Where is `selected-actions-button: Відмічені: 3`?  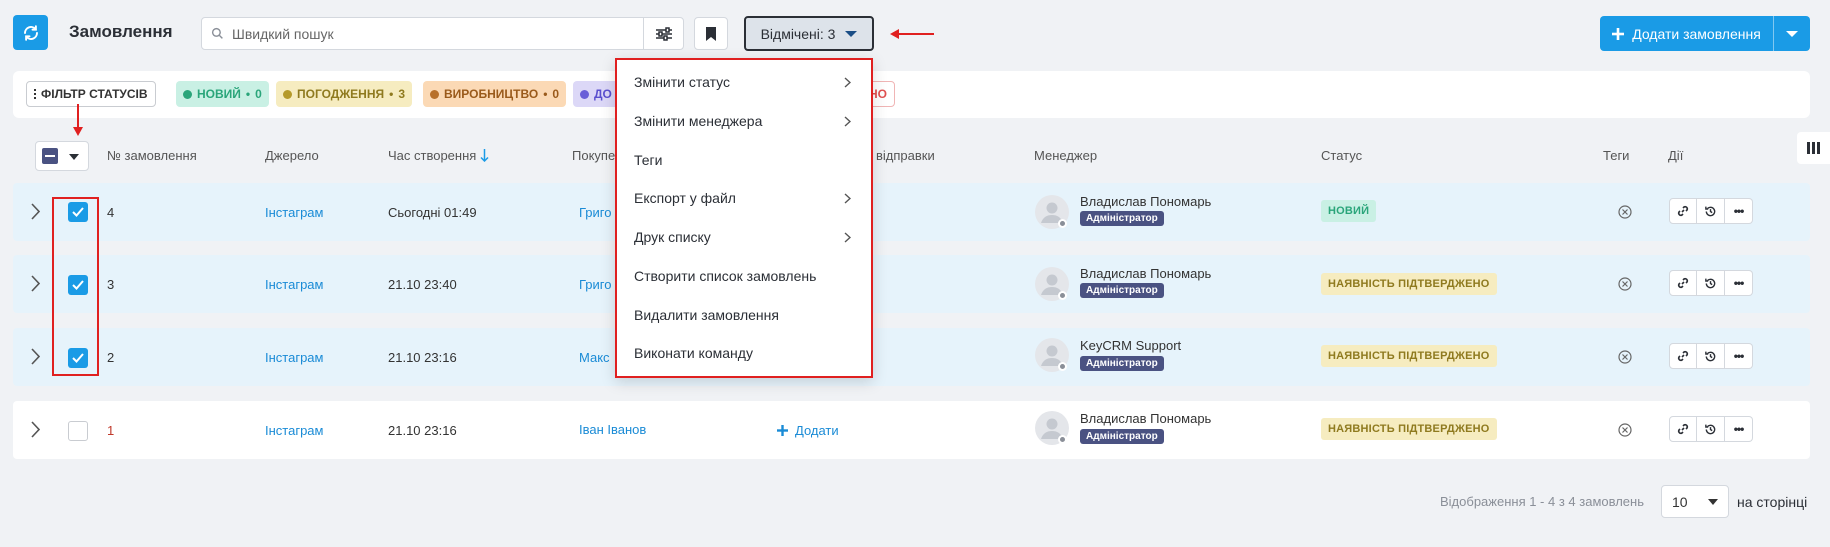 selected-actions-button: Відмічені: 3 is located at coordinates (809, 33).